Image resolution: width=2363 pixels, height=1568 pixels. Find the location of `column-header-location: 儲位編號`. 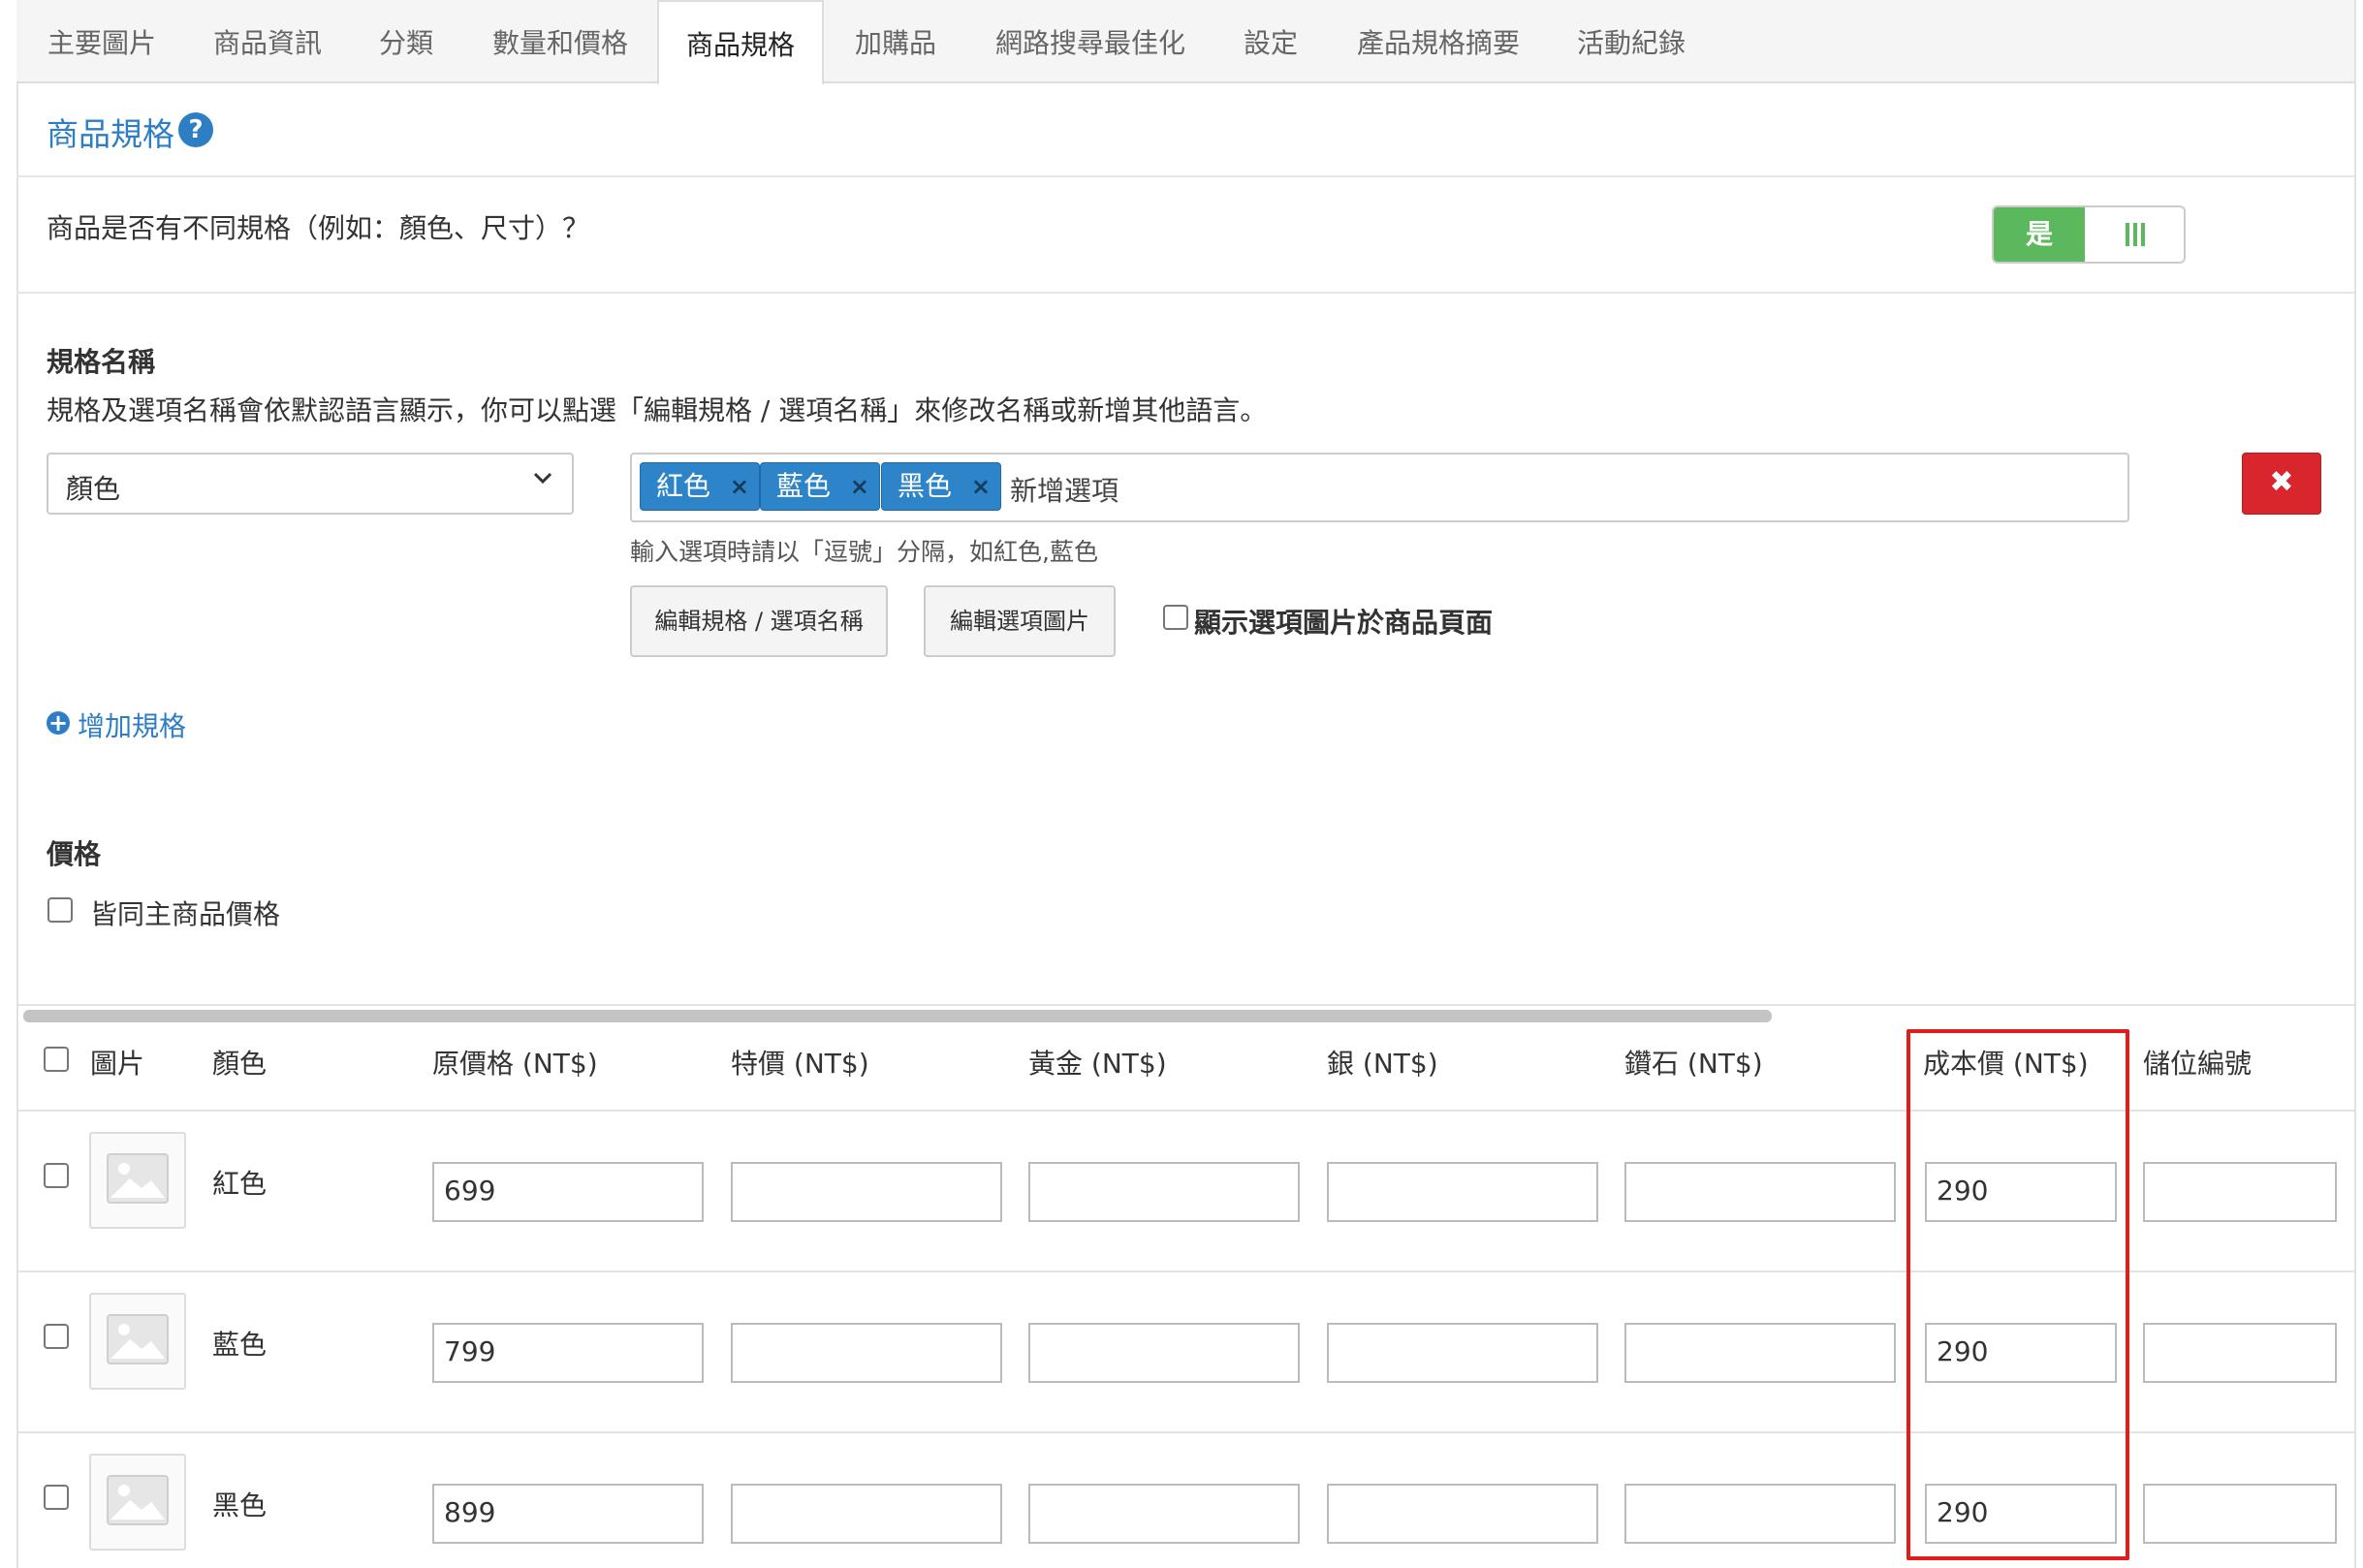

column-header-location: 儲位編號 is located at coordinates (2198, 1064).